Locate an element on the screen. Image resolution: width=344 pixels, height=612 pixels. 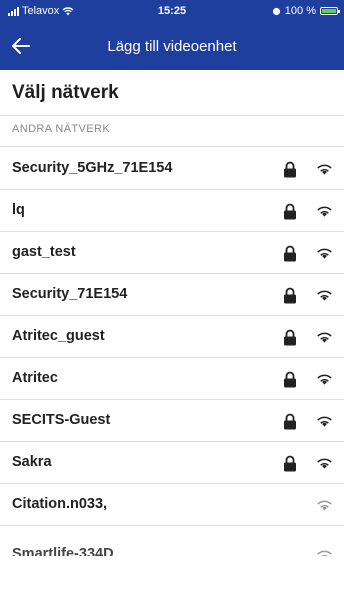
status-bar: Telavox 15:25 100 % is located at coordinates (172, 11).